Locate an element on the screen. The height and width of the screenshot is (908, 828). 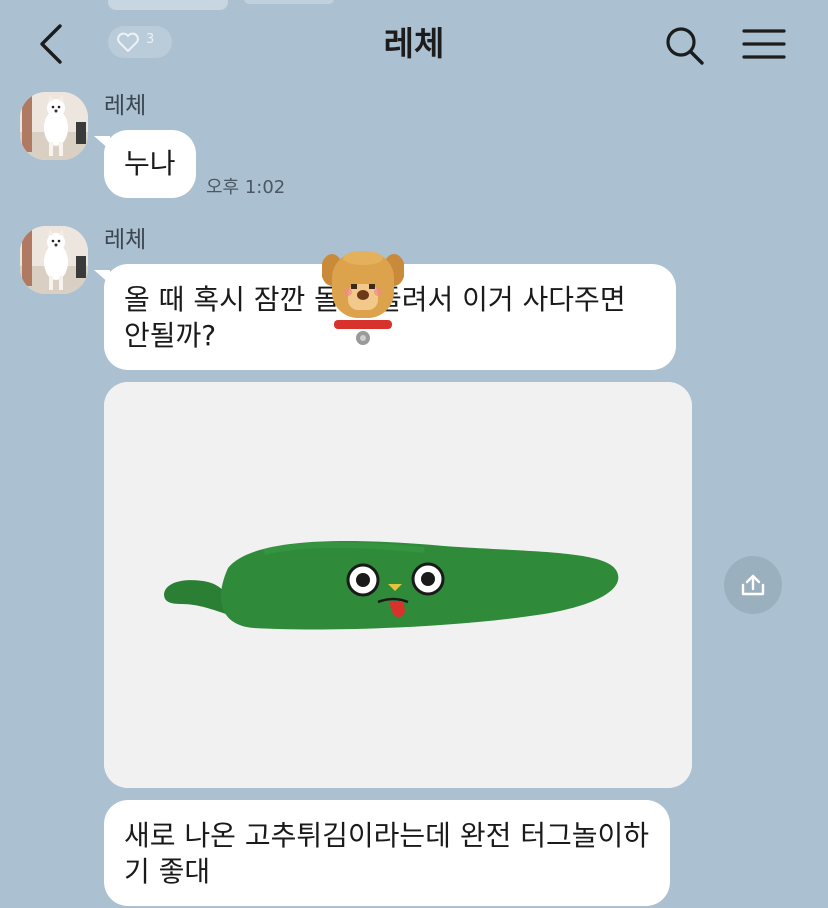
scrolled-bubble-fragment is located at coordinates (168, 5).